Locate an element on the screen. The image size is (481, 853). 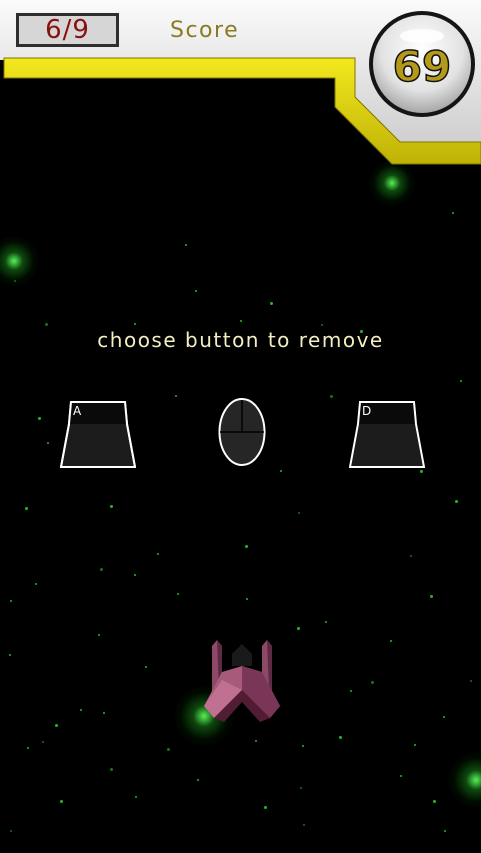
key-d-button: D is located at coordinates (387, 434).